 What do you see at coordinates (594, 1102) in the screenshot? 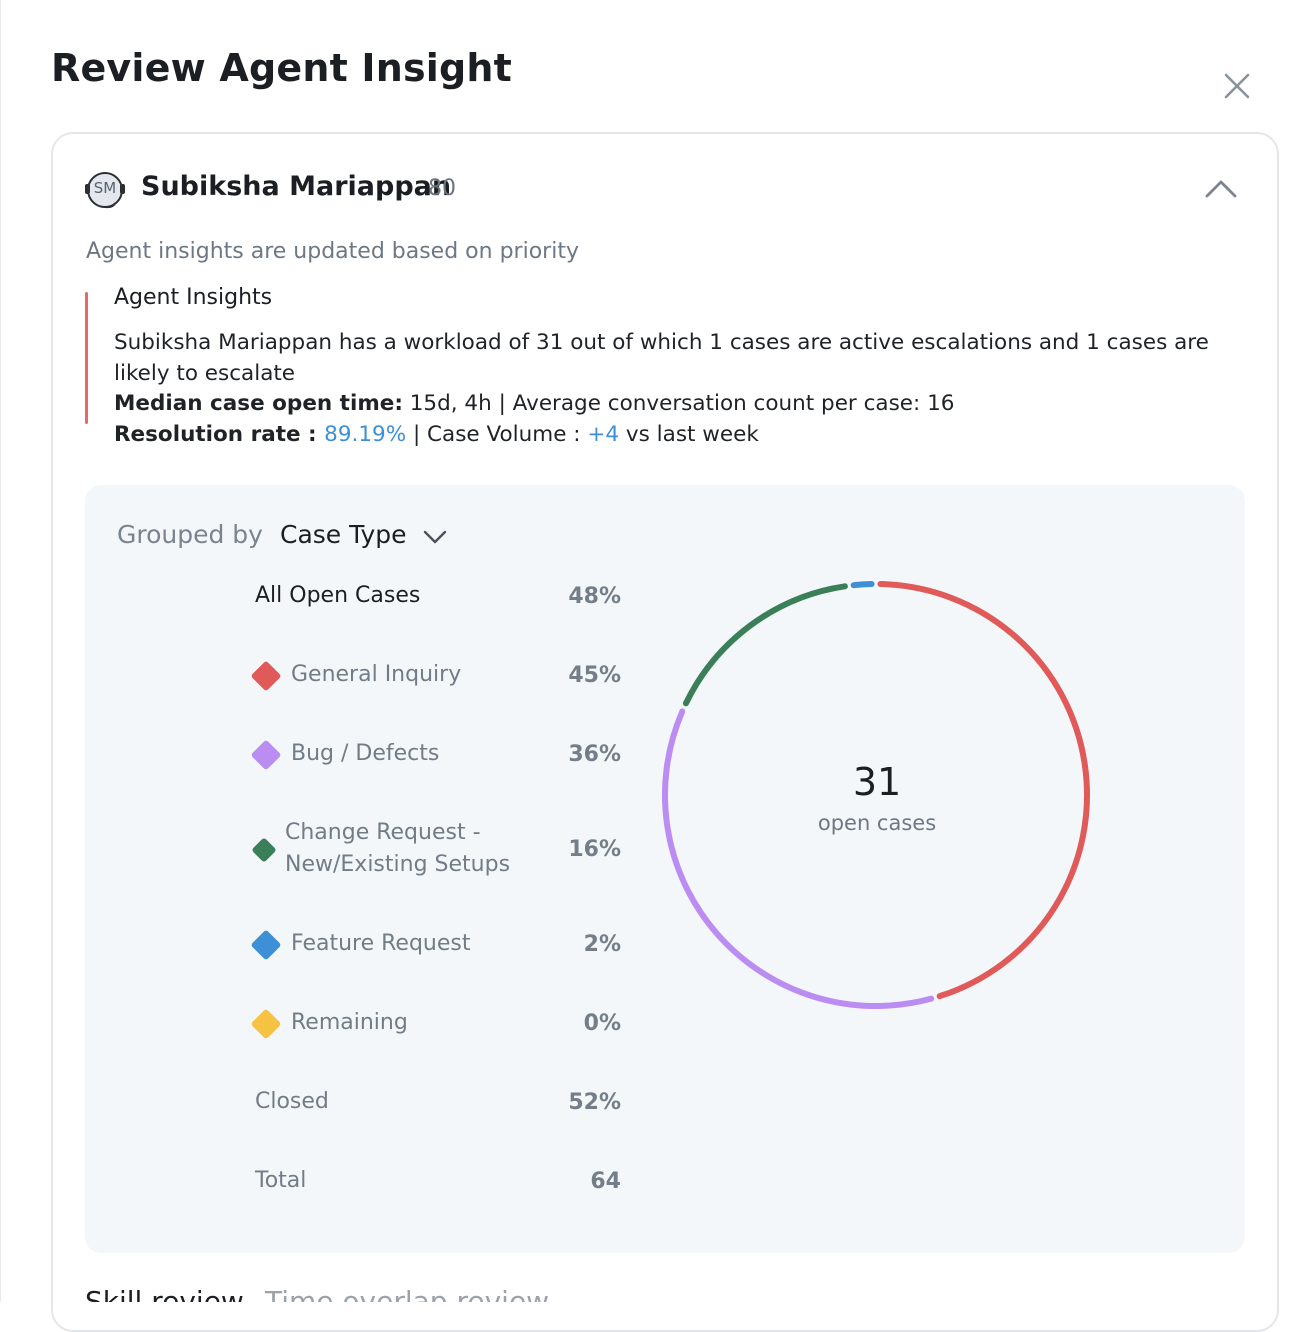
I see `legend-pct: 52%` at bounding box center [594, 1102].